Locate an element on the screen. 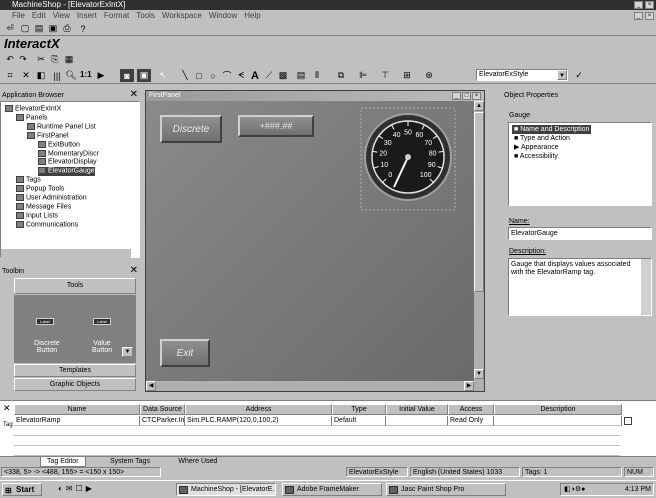 Image resolution: width=656 pixels, height=498 pixels. menu-item-format: Format is located at coordinates (116, 15).